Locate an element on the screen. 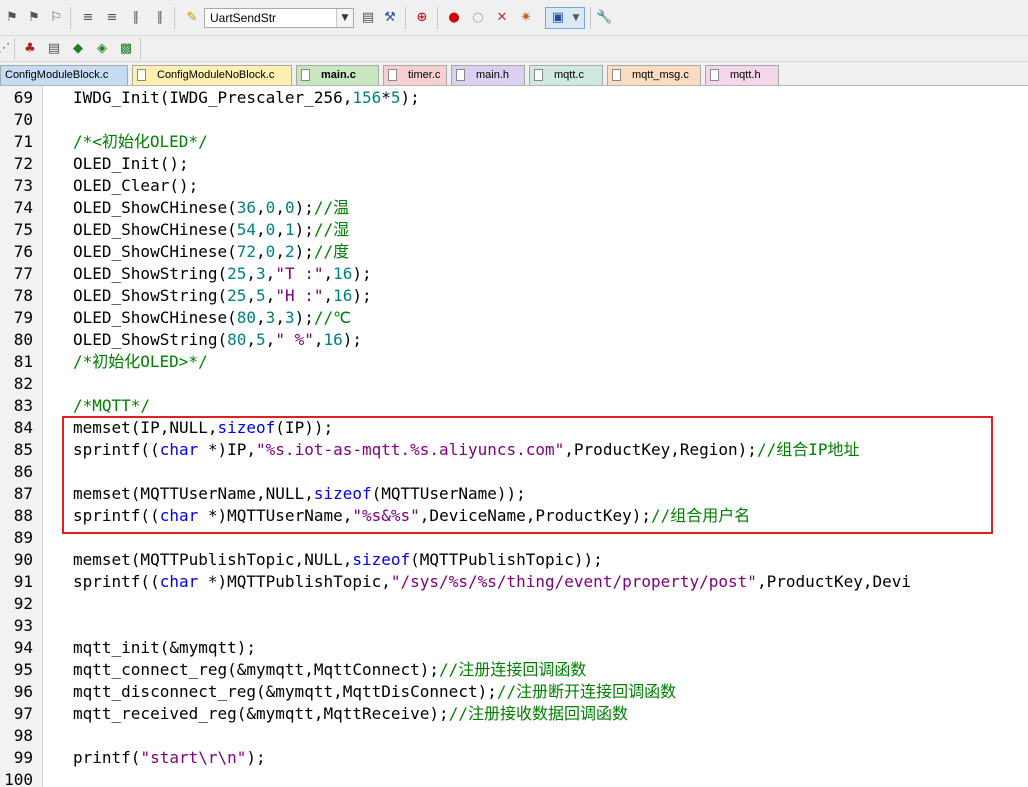  breakpoint-kill-all-icon: ✷ is located at coordinates (526, 18).